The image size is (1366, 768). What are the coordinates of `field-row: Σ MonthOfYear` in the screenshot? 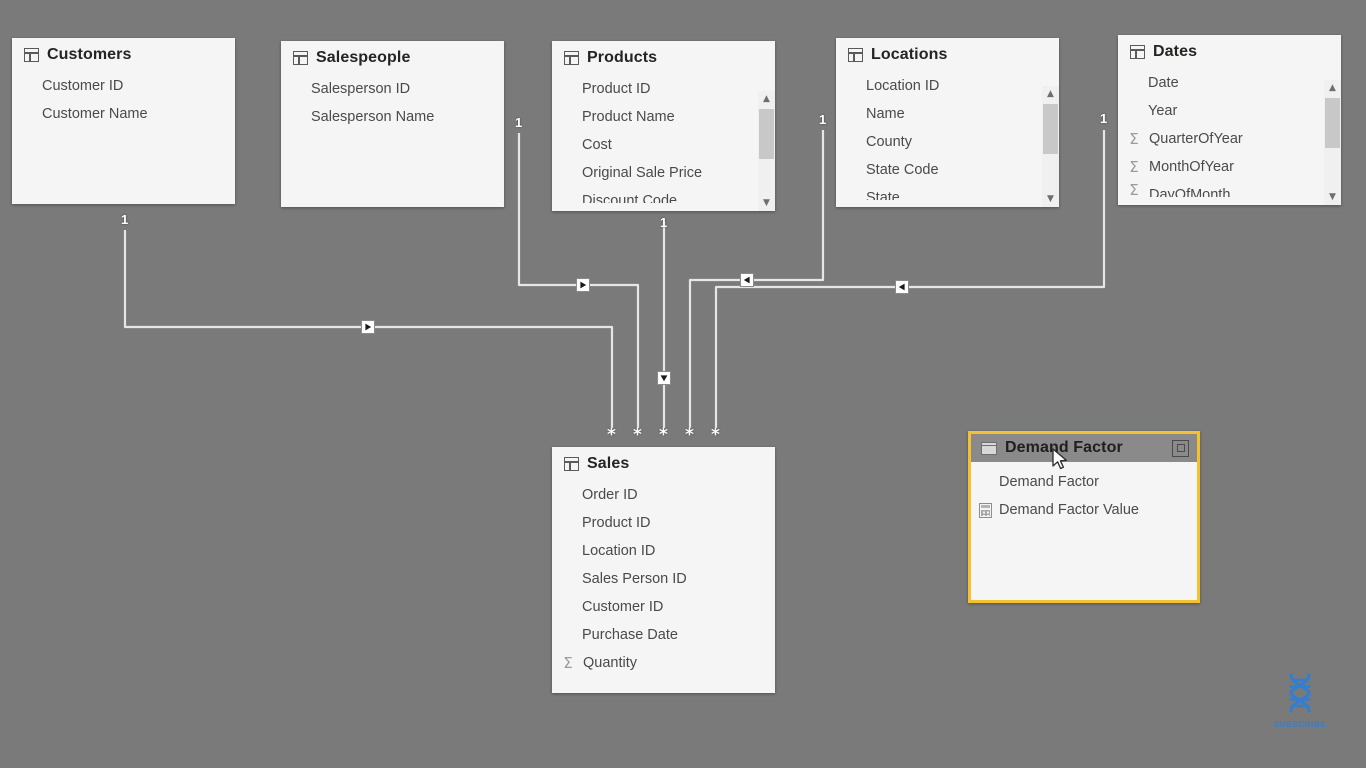 It's located at (1229, 167).